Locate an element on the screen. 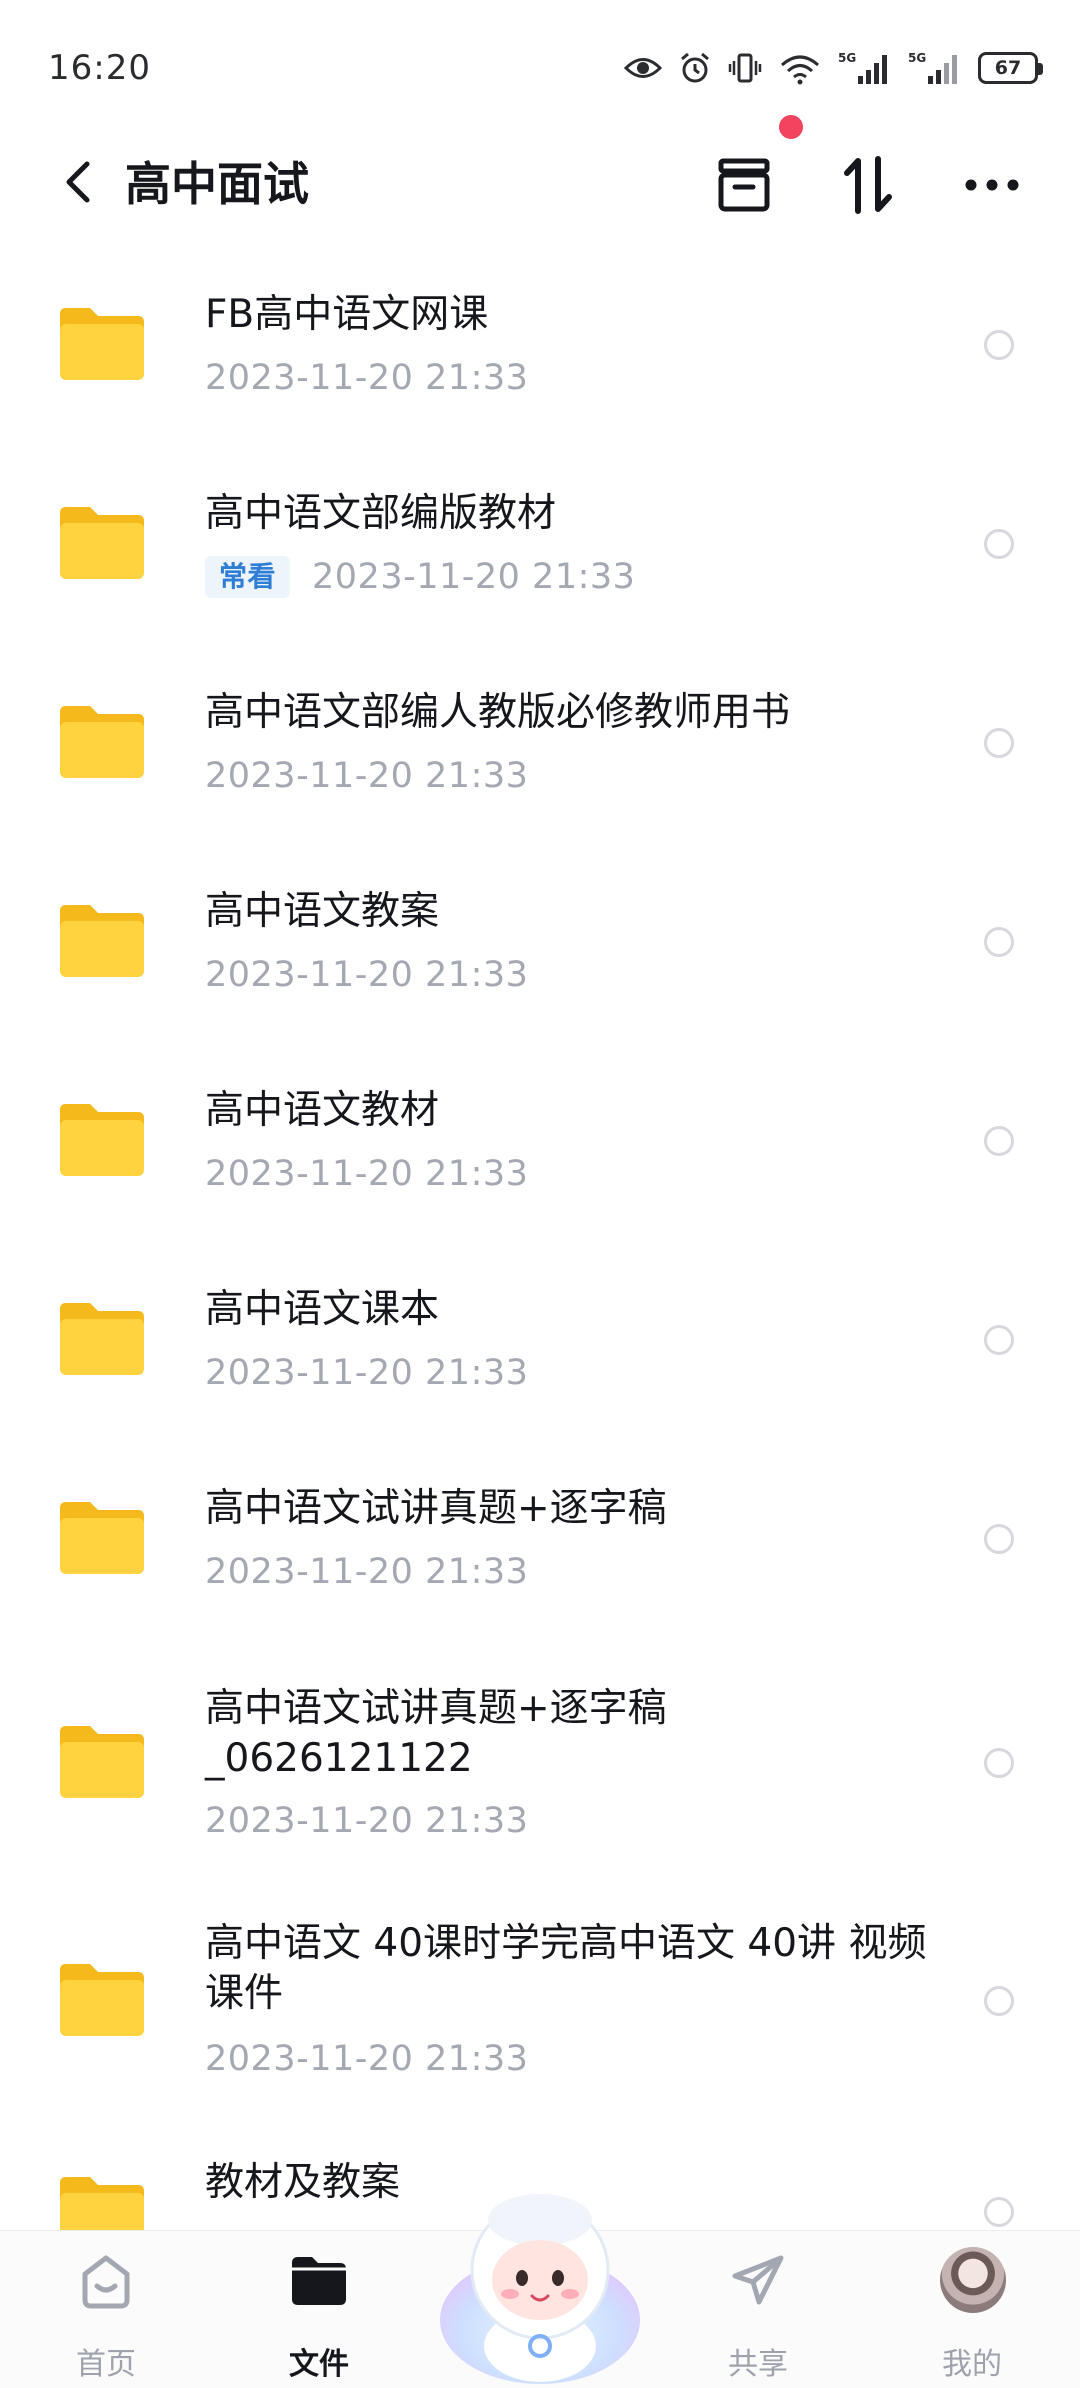  signal-5g-icon: 5G is located at coordinates (862, 67).